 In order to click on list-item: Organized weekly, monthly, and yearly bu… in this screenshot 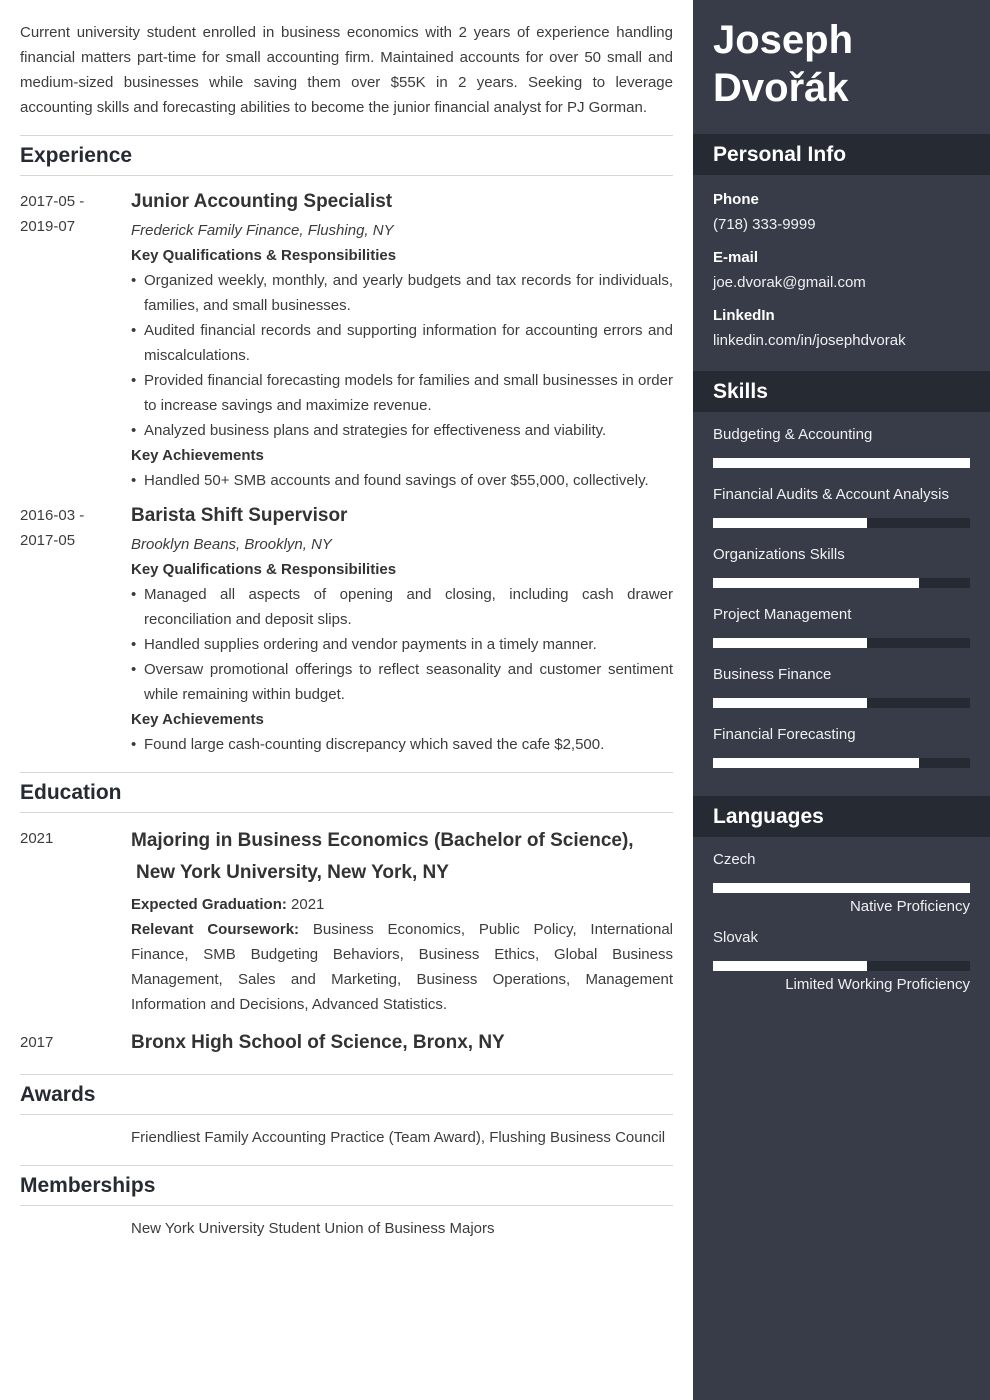, I will do `click(402, 293)`.